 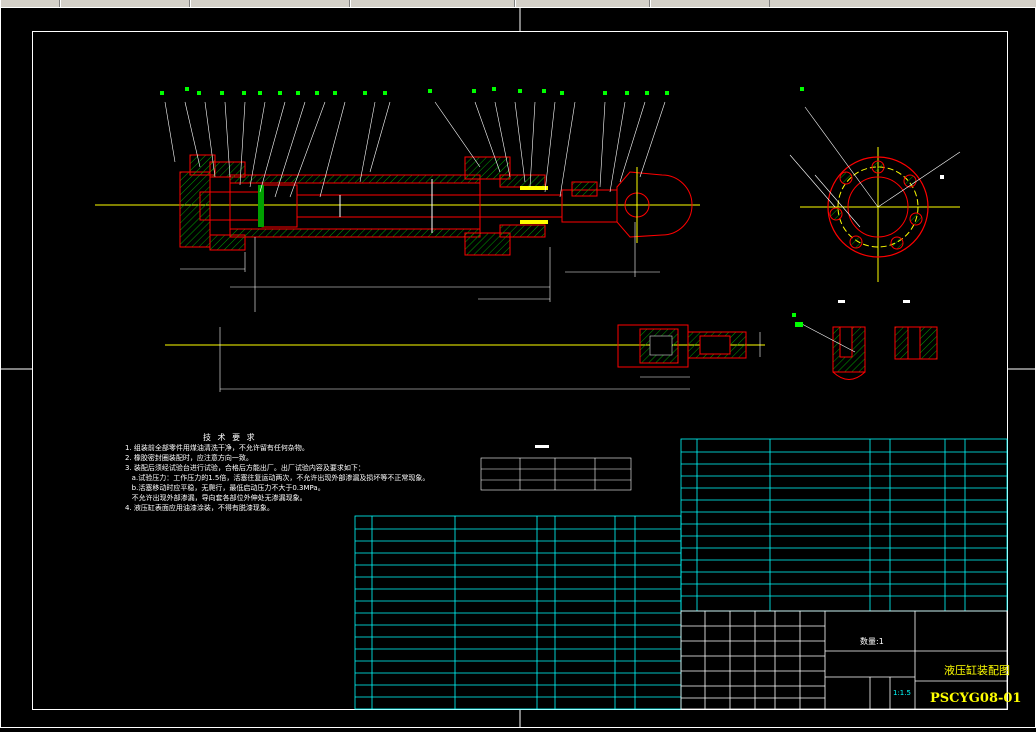 I want to click on toolbar-button, so click(x=30, y=3).